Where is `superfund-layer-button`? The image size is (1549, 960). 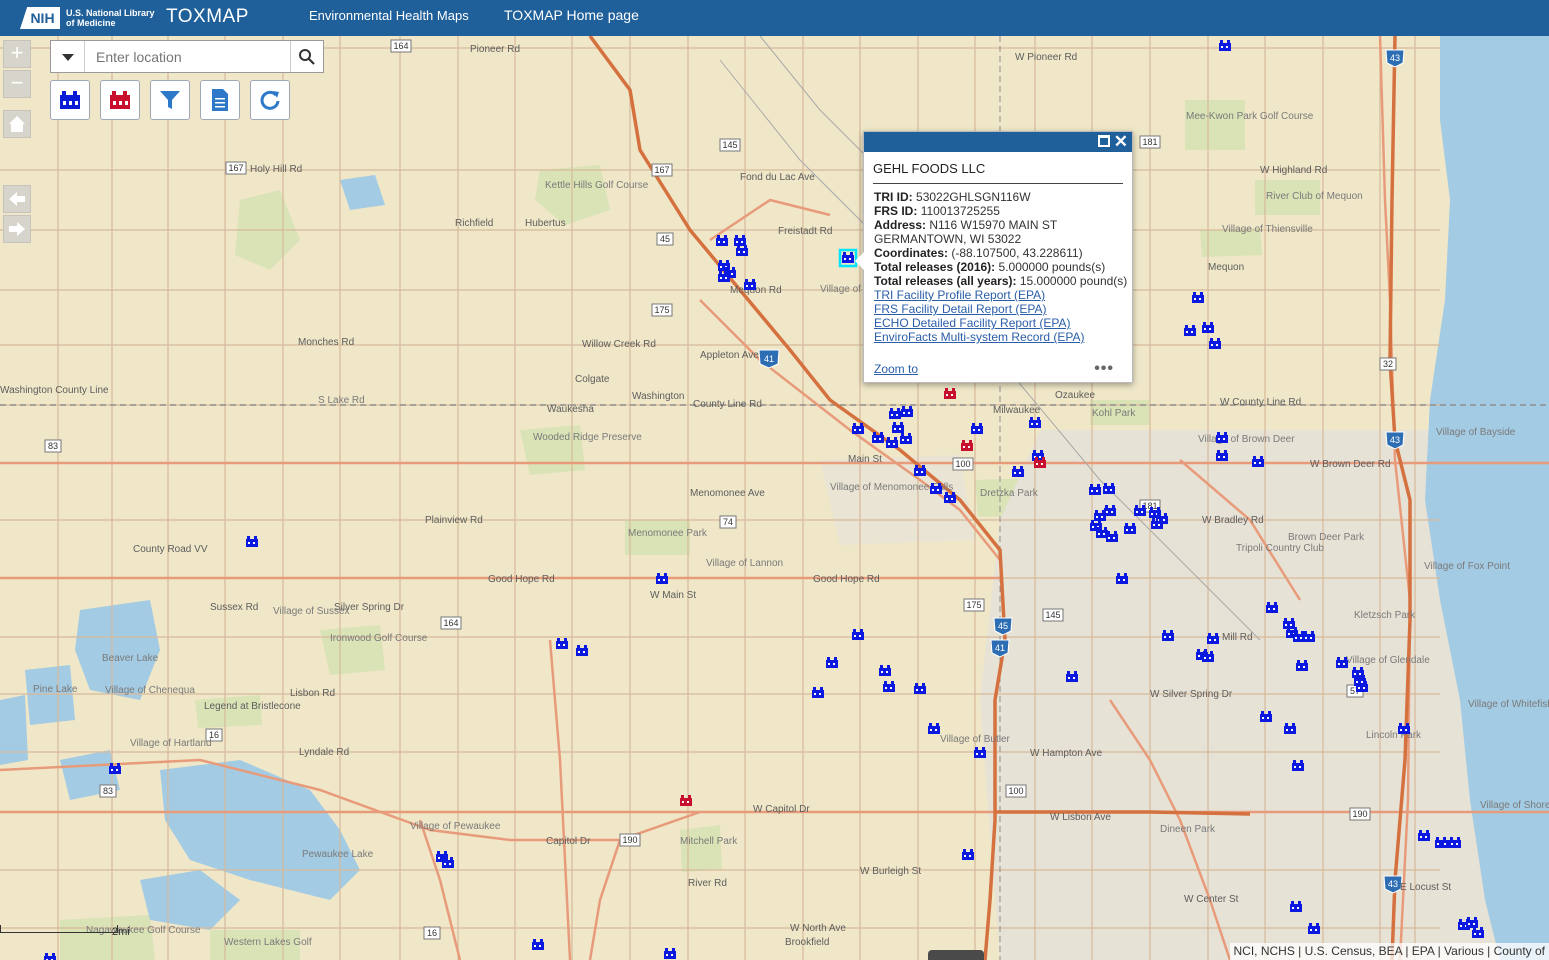
superfund-layer-button is located at coordinates (120, 100).